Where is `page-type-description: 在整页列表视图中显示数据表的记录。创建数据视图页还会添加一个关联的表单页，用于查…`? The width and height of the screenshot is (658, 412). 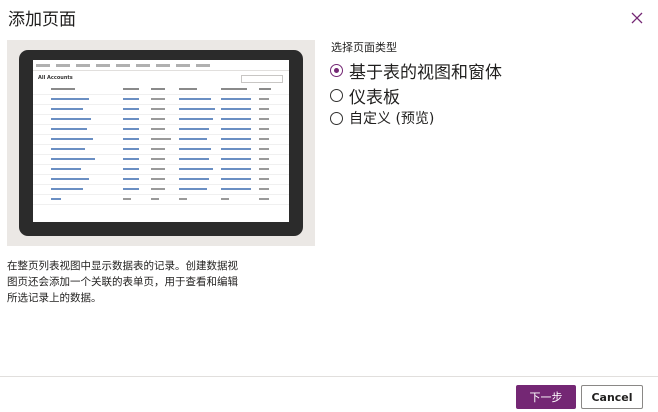
page-type-description: 在整页列表视图中显示数据表的记录。创建数据视图页还会添加一个关联的表单页，用于查… is located at coordinates (122, 282).